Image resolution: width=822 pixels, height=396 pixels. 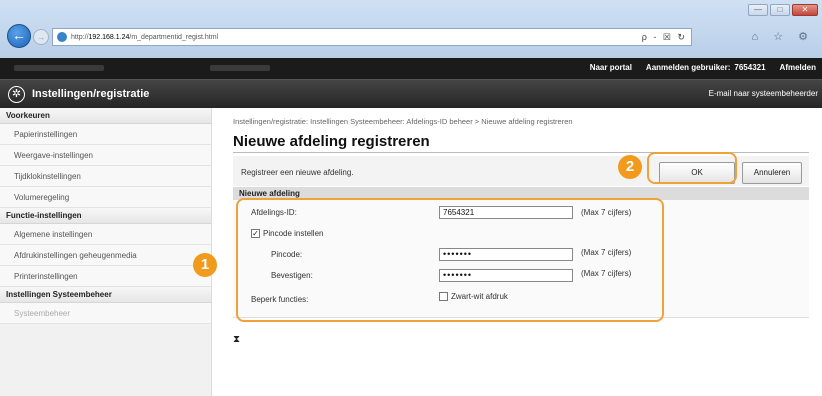 What do you see at coordinates (174, 37) in the screenshot?
I see `url-path: /m_departmentid_regist.html` at bounding box center [174, 37].